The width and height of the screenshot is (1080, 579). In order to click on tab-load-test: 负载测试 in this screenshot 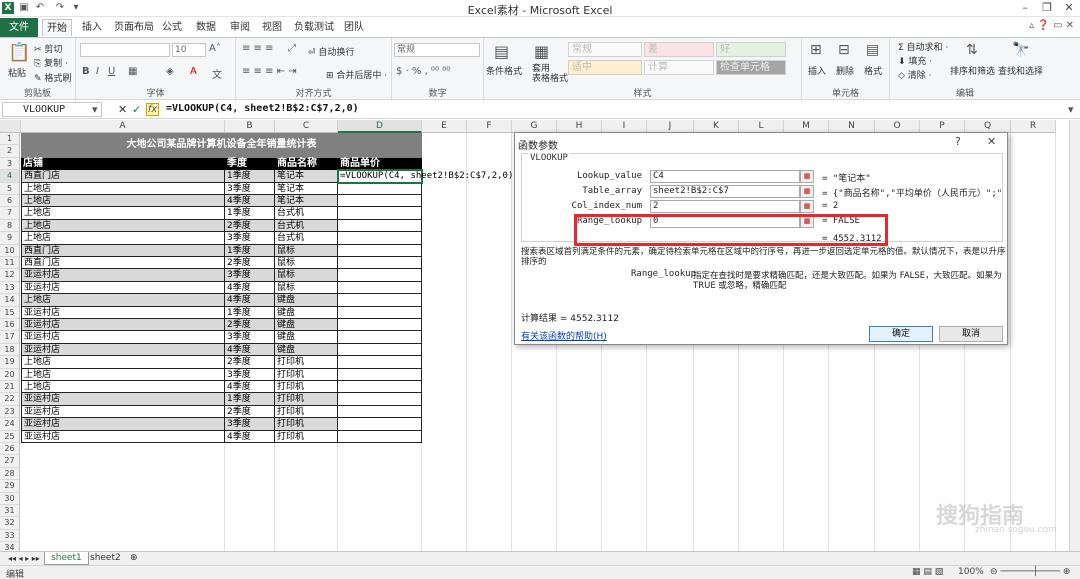, I will do `click(314, 27)`.